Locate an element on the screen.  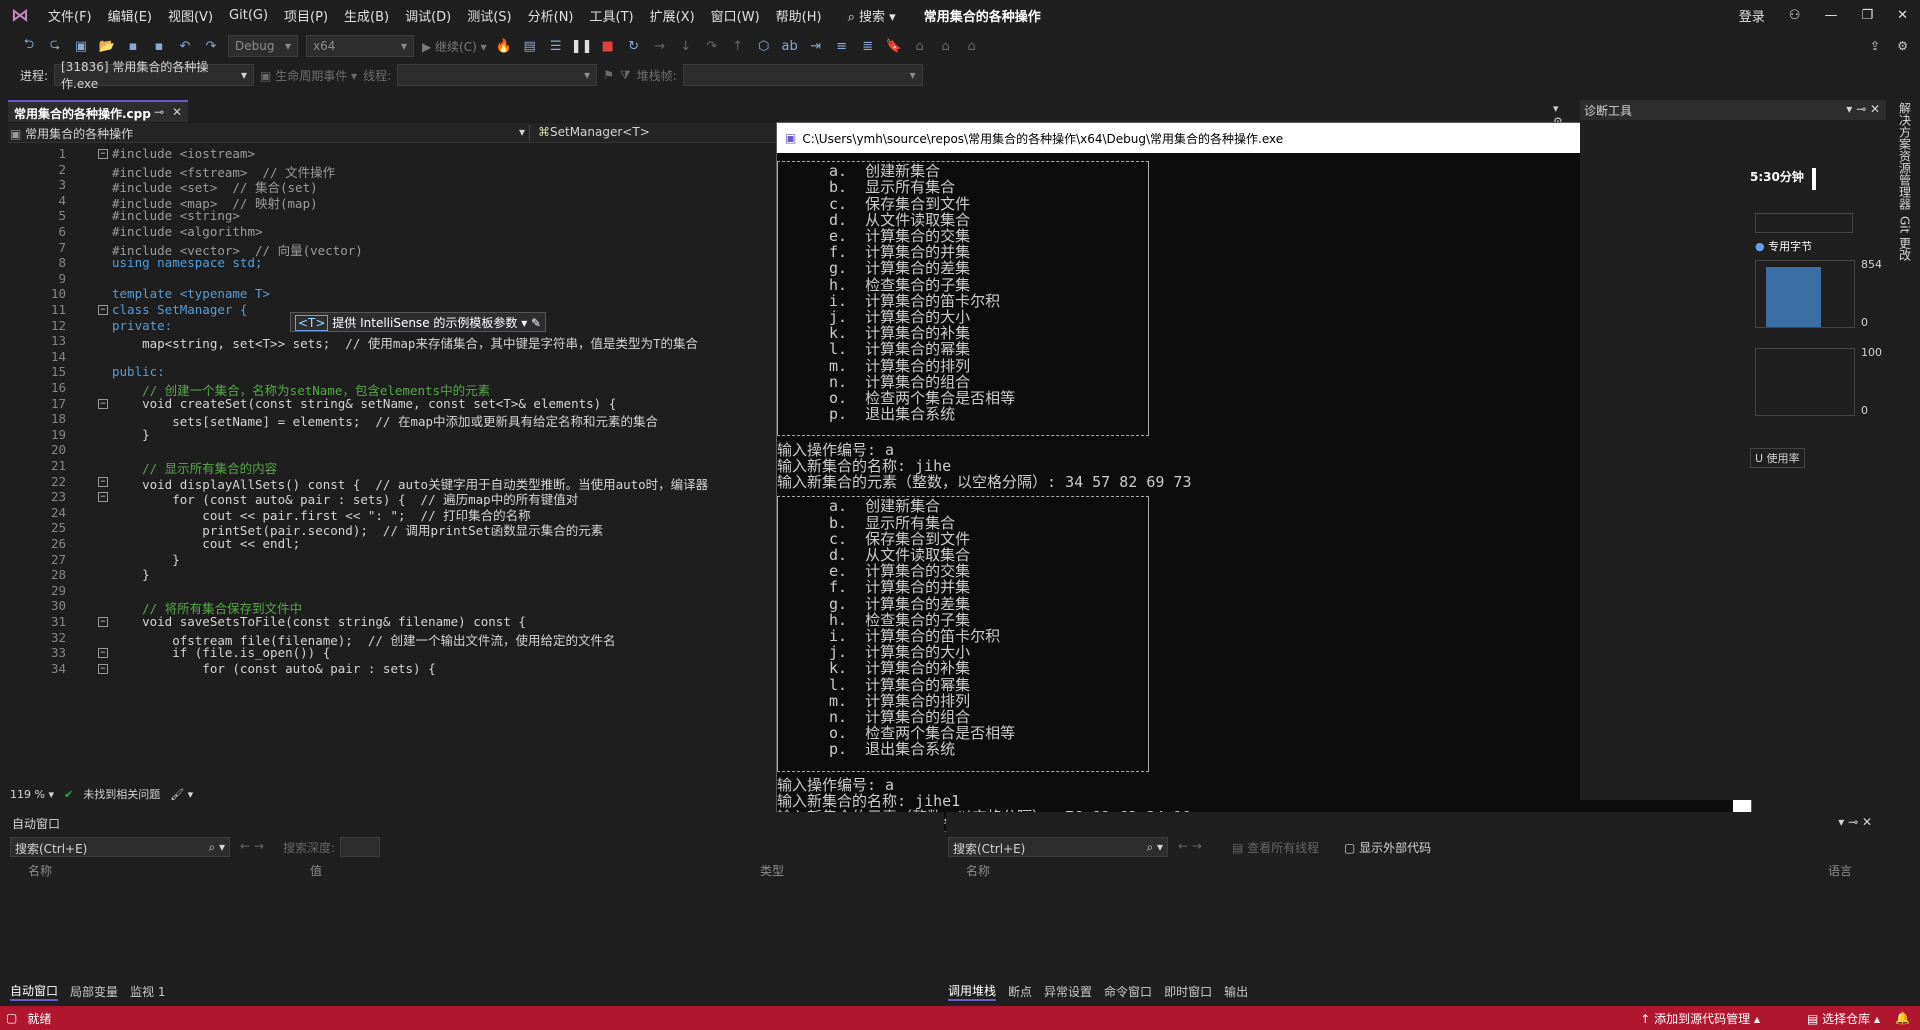
menu-debug: 调试(D) is located at coordinates (428, 15).